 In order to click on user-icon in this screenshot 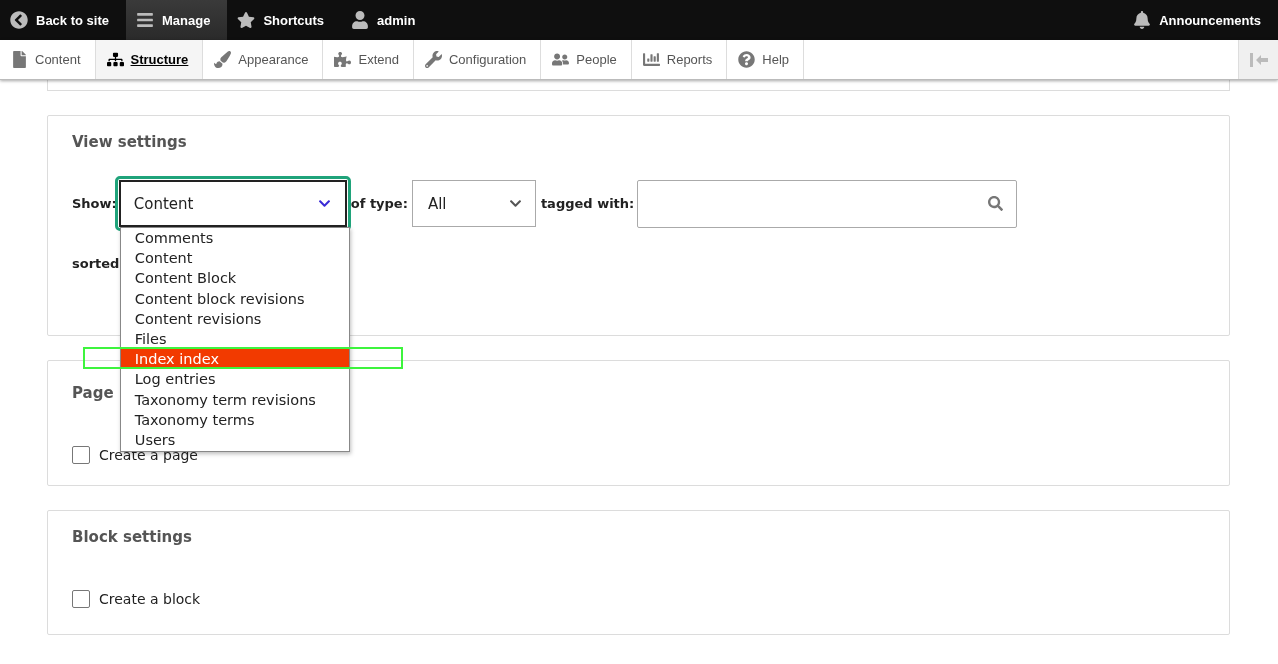, I will do `click(360, 20)`.